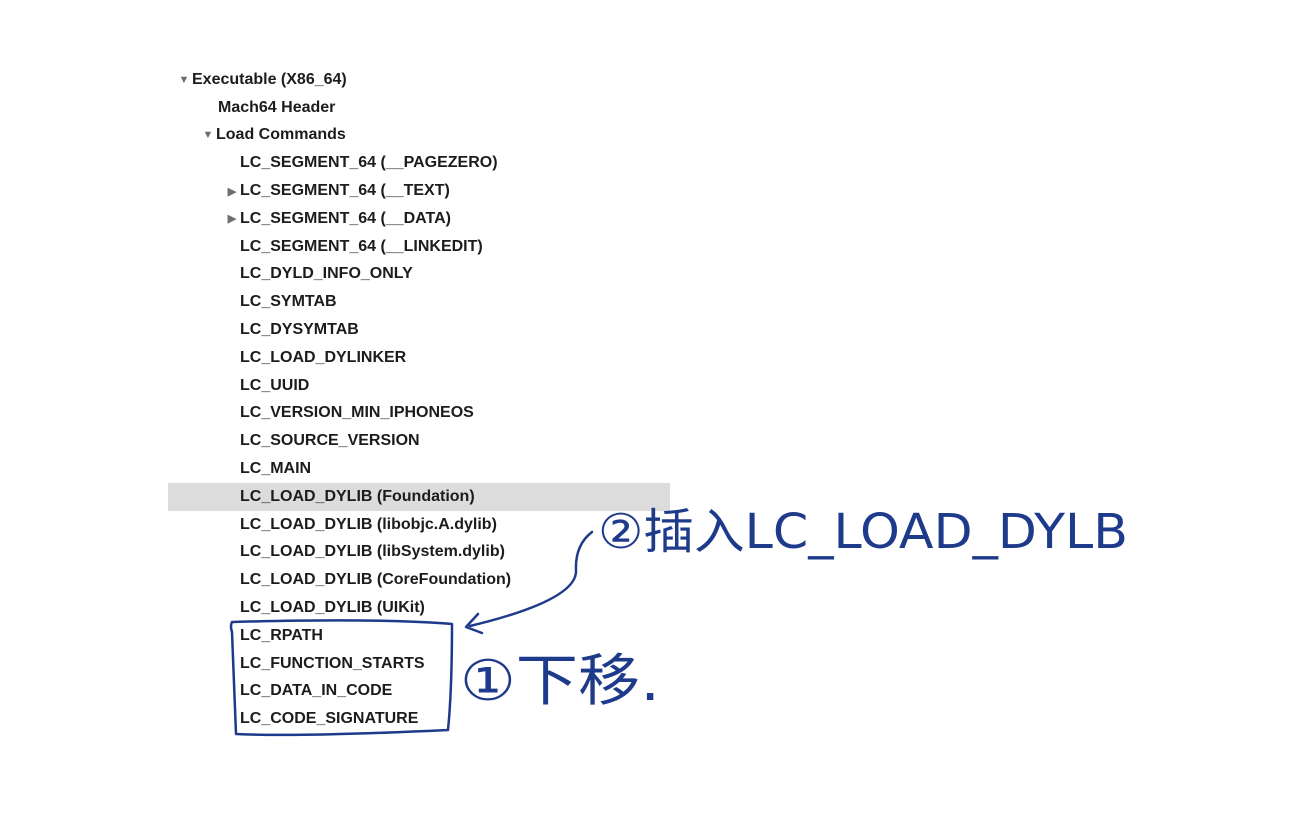 This screenshot has height=818, width=1298. I want to click on tree-row-load-command: LC_RPATH, so click(419, 636).